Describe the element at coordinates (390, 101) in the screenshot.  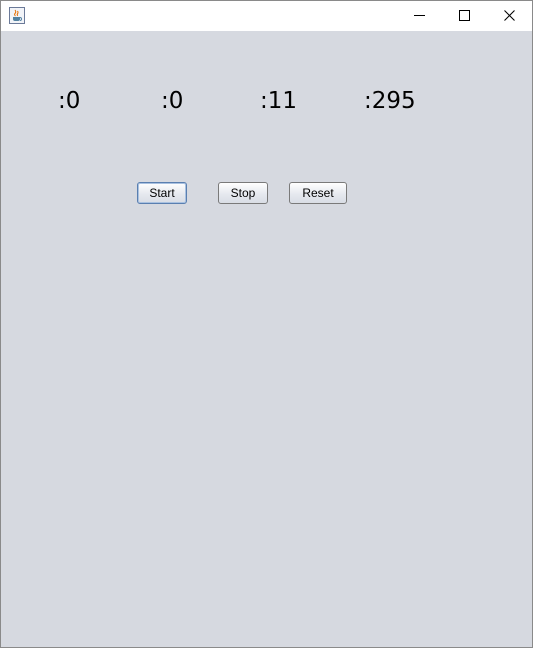
I see `milliseconds-label: :295` at that location.